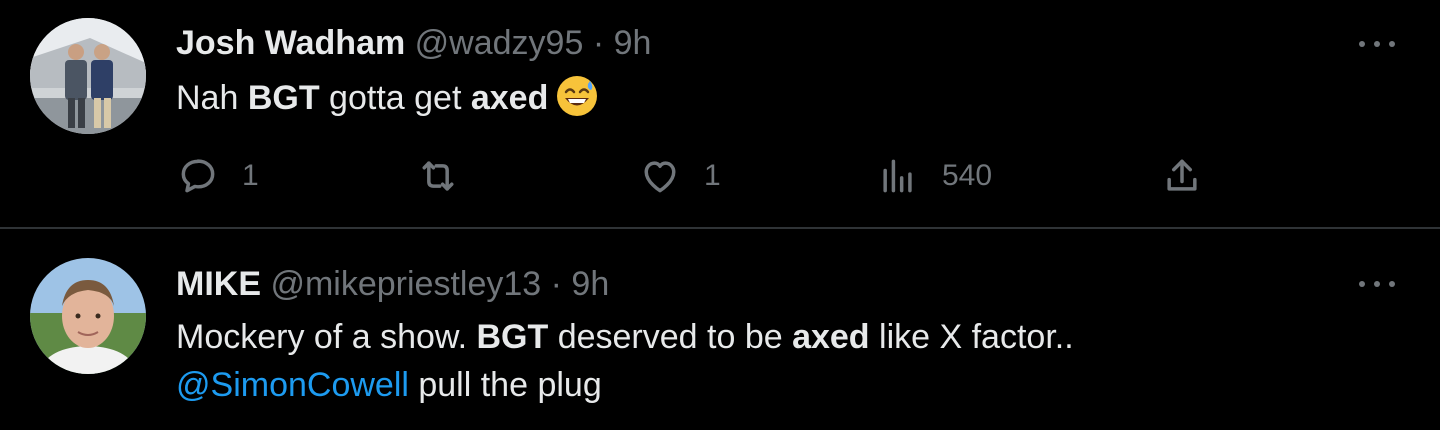  What do you see at coordinates (934, 176) in the screenshot?
I see `views-button: 540` at bounding box center [934, 176].